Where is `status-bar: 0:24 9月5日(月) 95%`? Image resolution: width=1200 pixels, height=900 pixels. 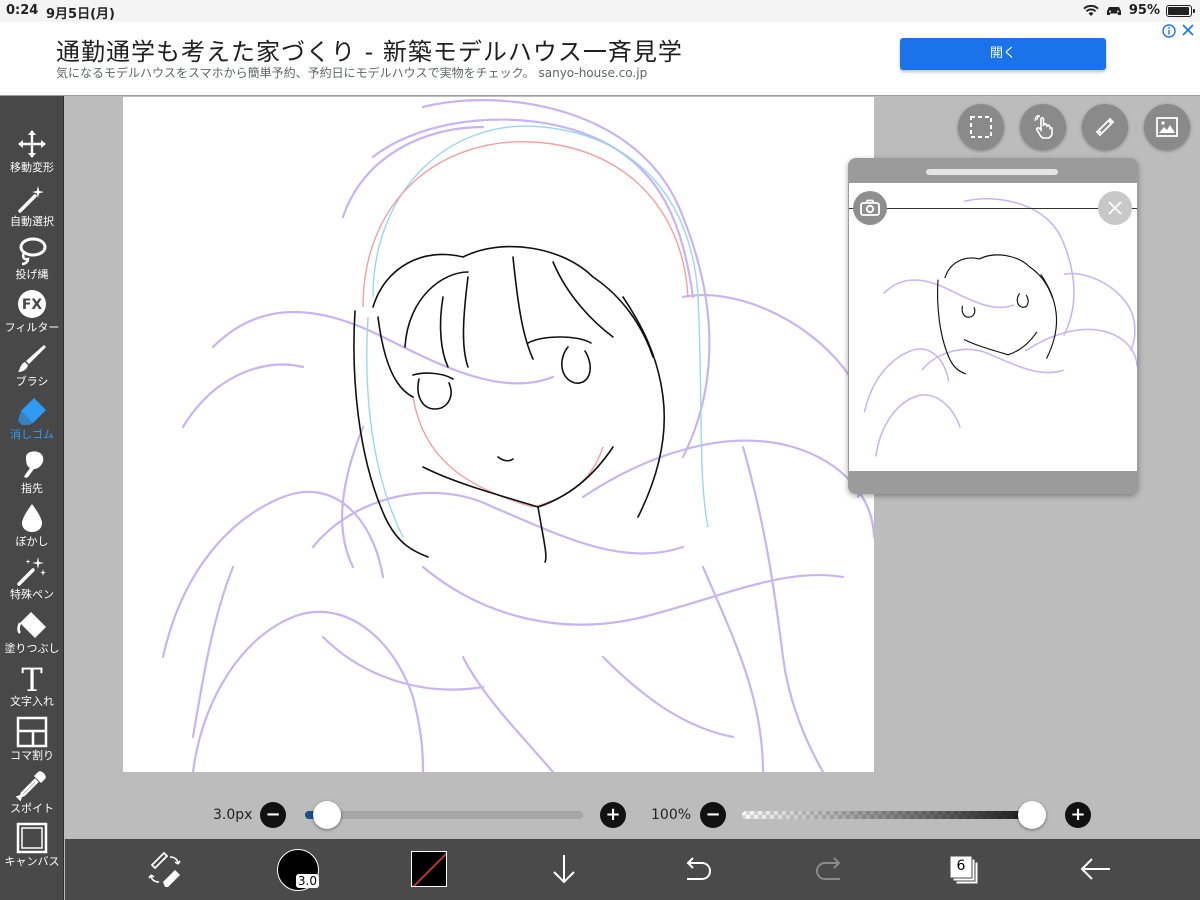 status-bar: 0:24 9月5日(月) 95% is located at coordinates (600, 11).